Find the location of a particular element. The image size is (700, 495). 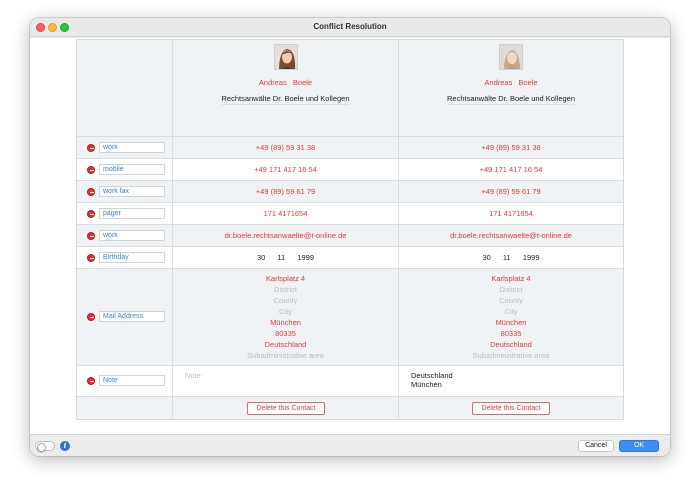

title-bar: Conflict Resolution is located at coordinates (350, 27).